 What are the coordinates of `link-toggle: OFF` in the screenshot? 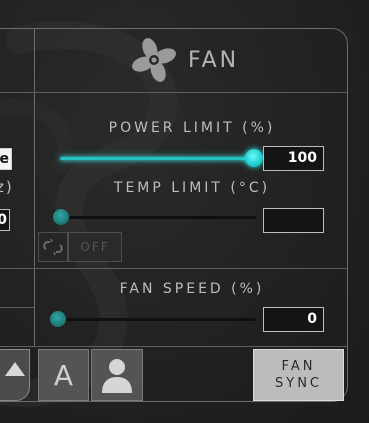 It's located at (95, 247).